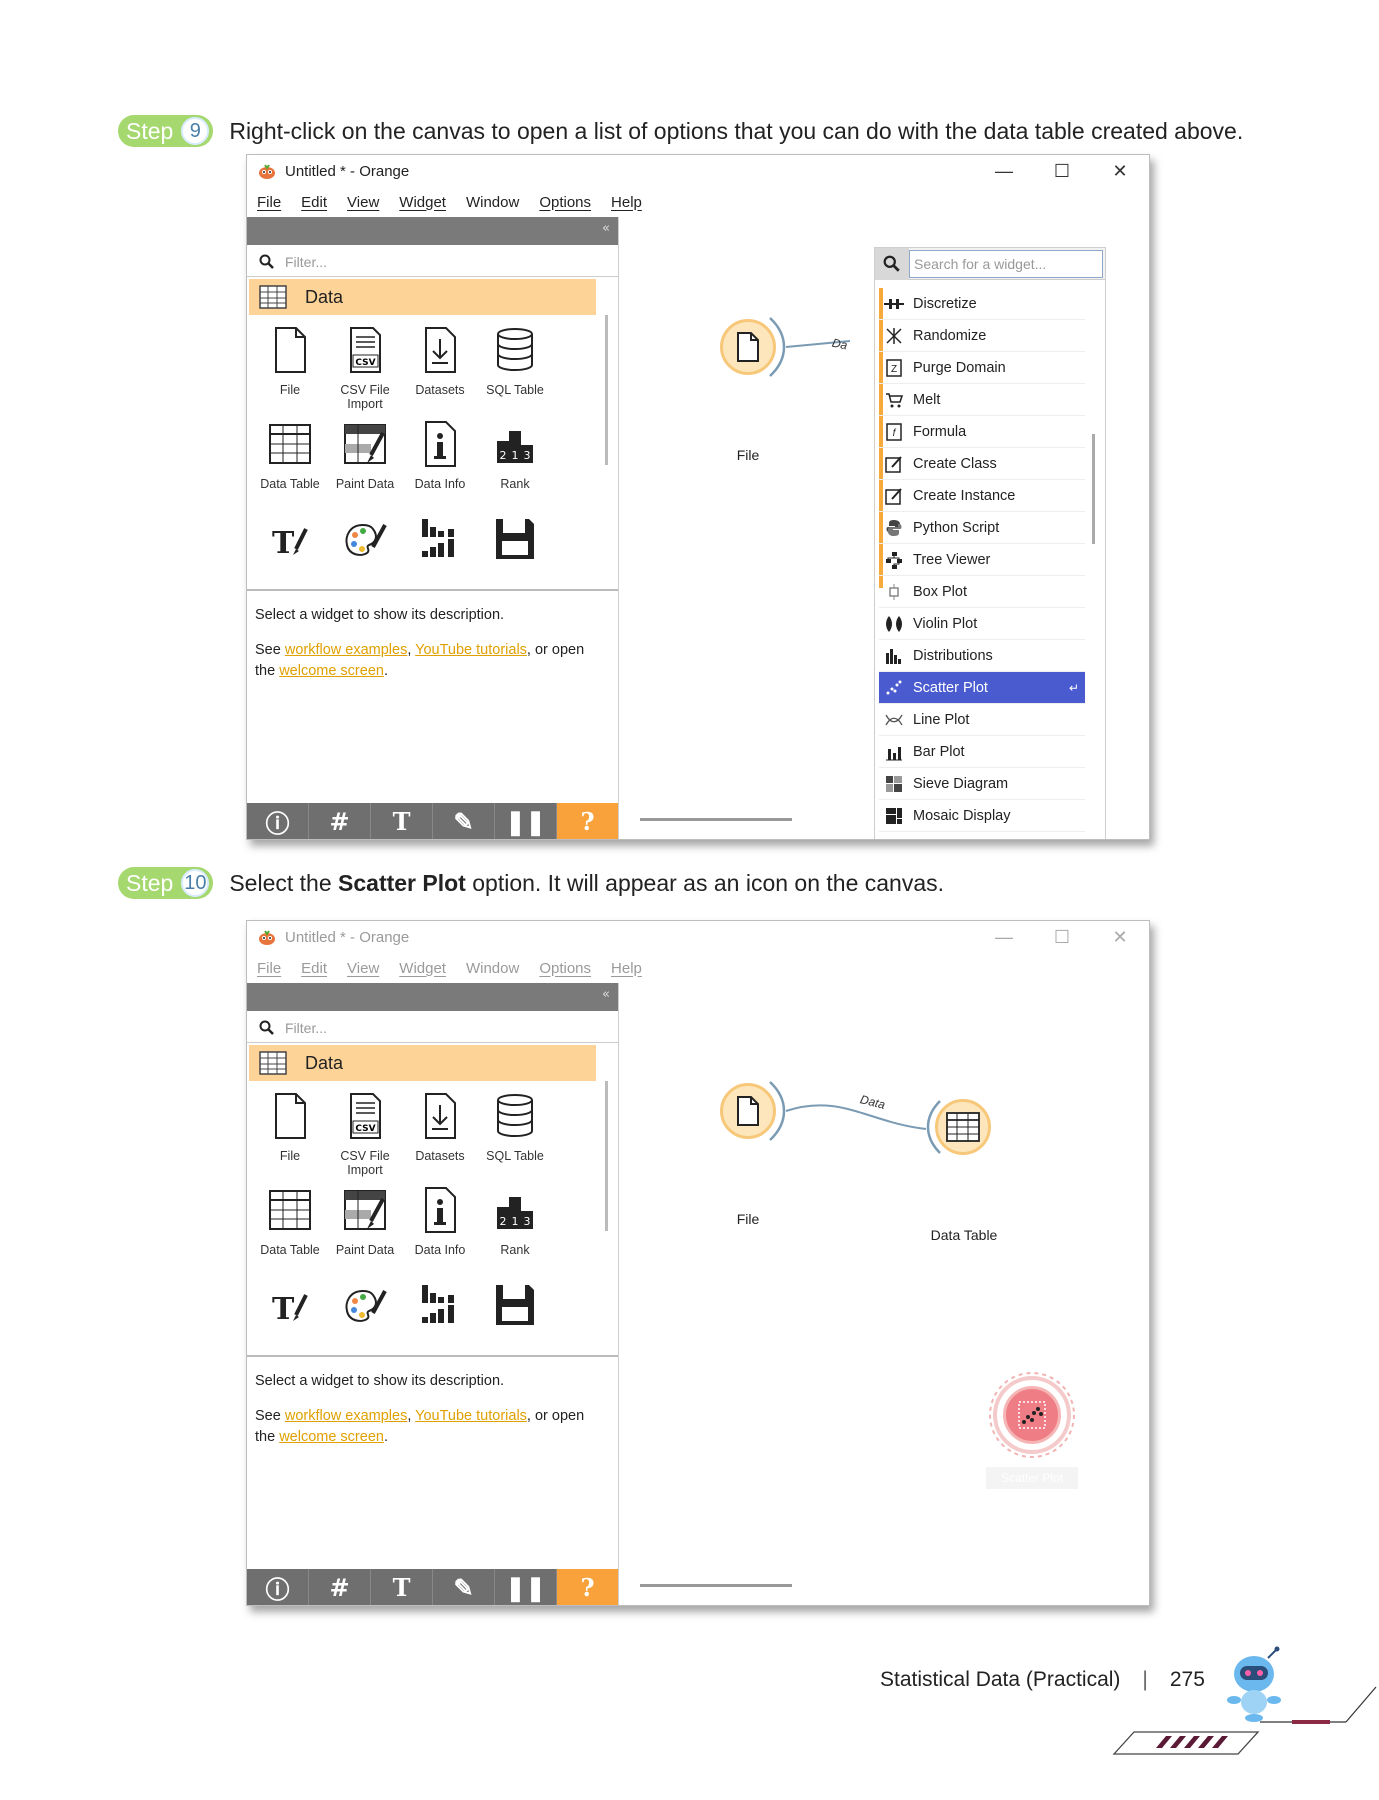 Image resolution: width=1379 pixels, height=1800 pixels. Describe the element at coordinates (982, 560) in the screenshot. I see `popup-item-tree-viewer: Tree Viewer` at that location.